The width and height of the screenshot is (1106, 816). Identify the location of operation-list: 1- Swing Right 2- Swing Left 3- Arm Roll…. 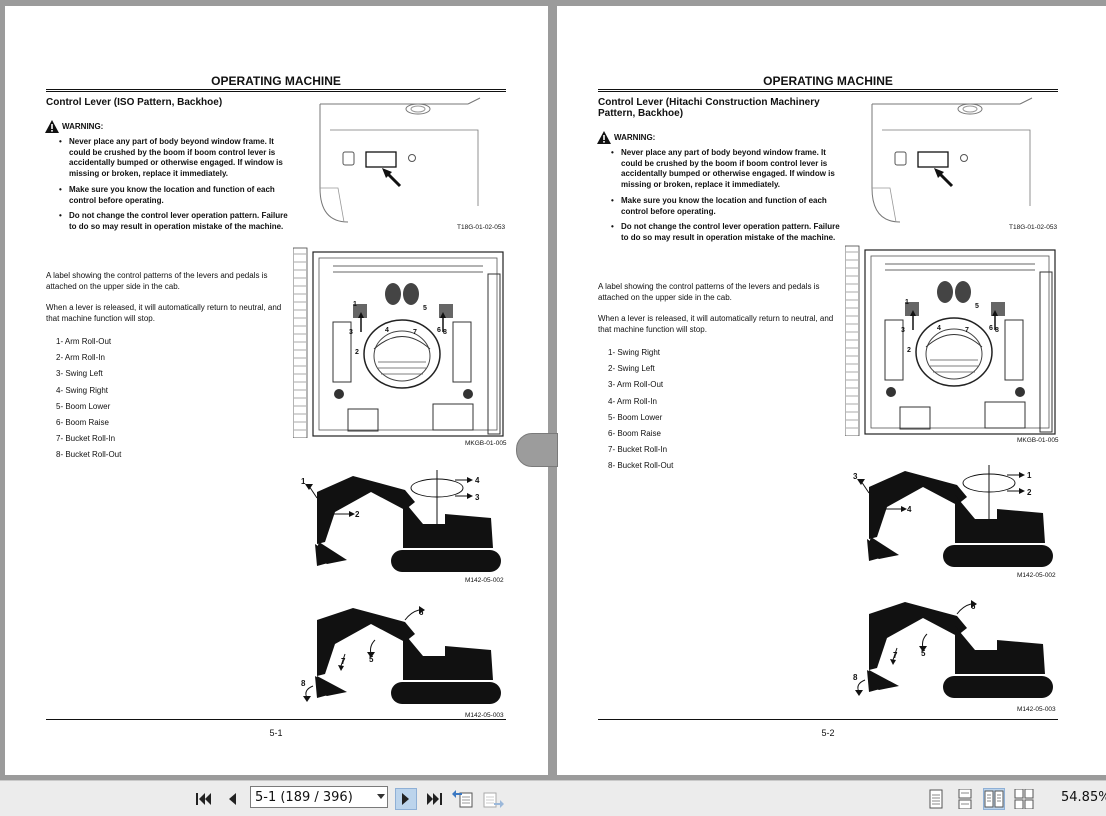
(640, 410).